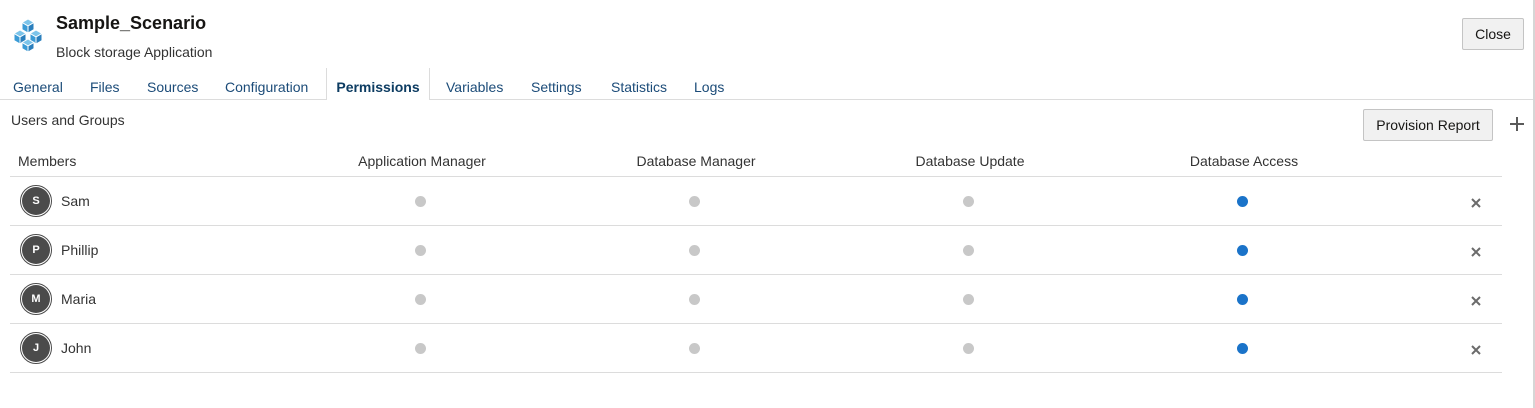 This screenshot has height=408, width=1535. Describe the element at coordinates (266, 83) in the screenshot. I see `tab-configuration: Configuration` at that location.